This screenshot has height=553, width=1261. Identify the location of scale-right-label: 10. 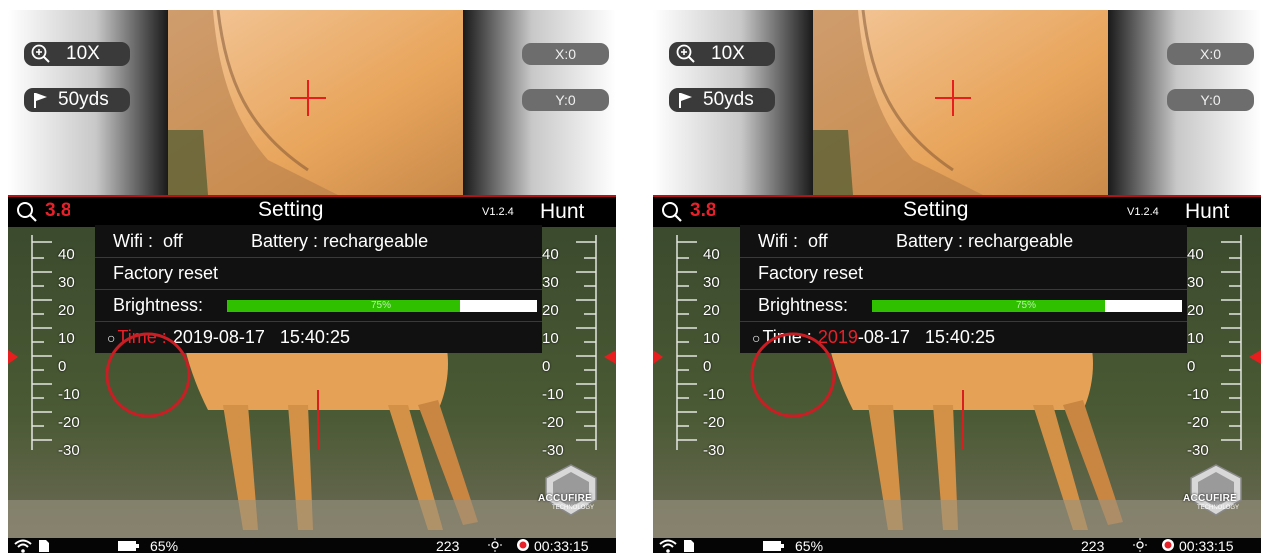
(1195, 338).